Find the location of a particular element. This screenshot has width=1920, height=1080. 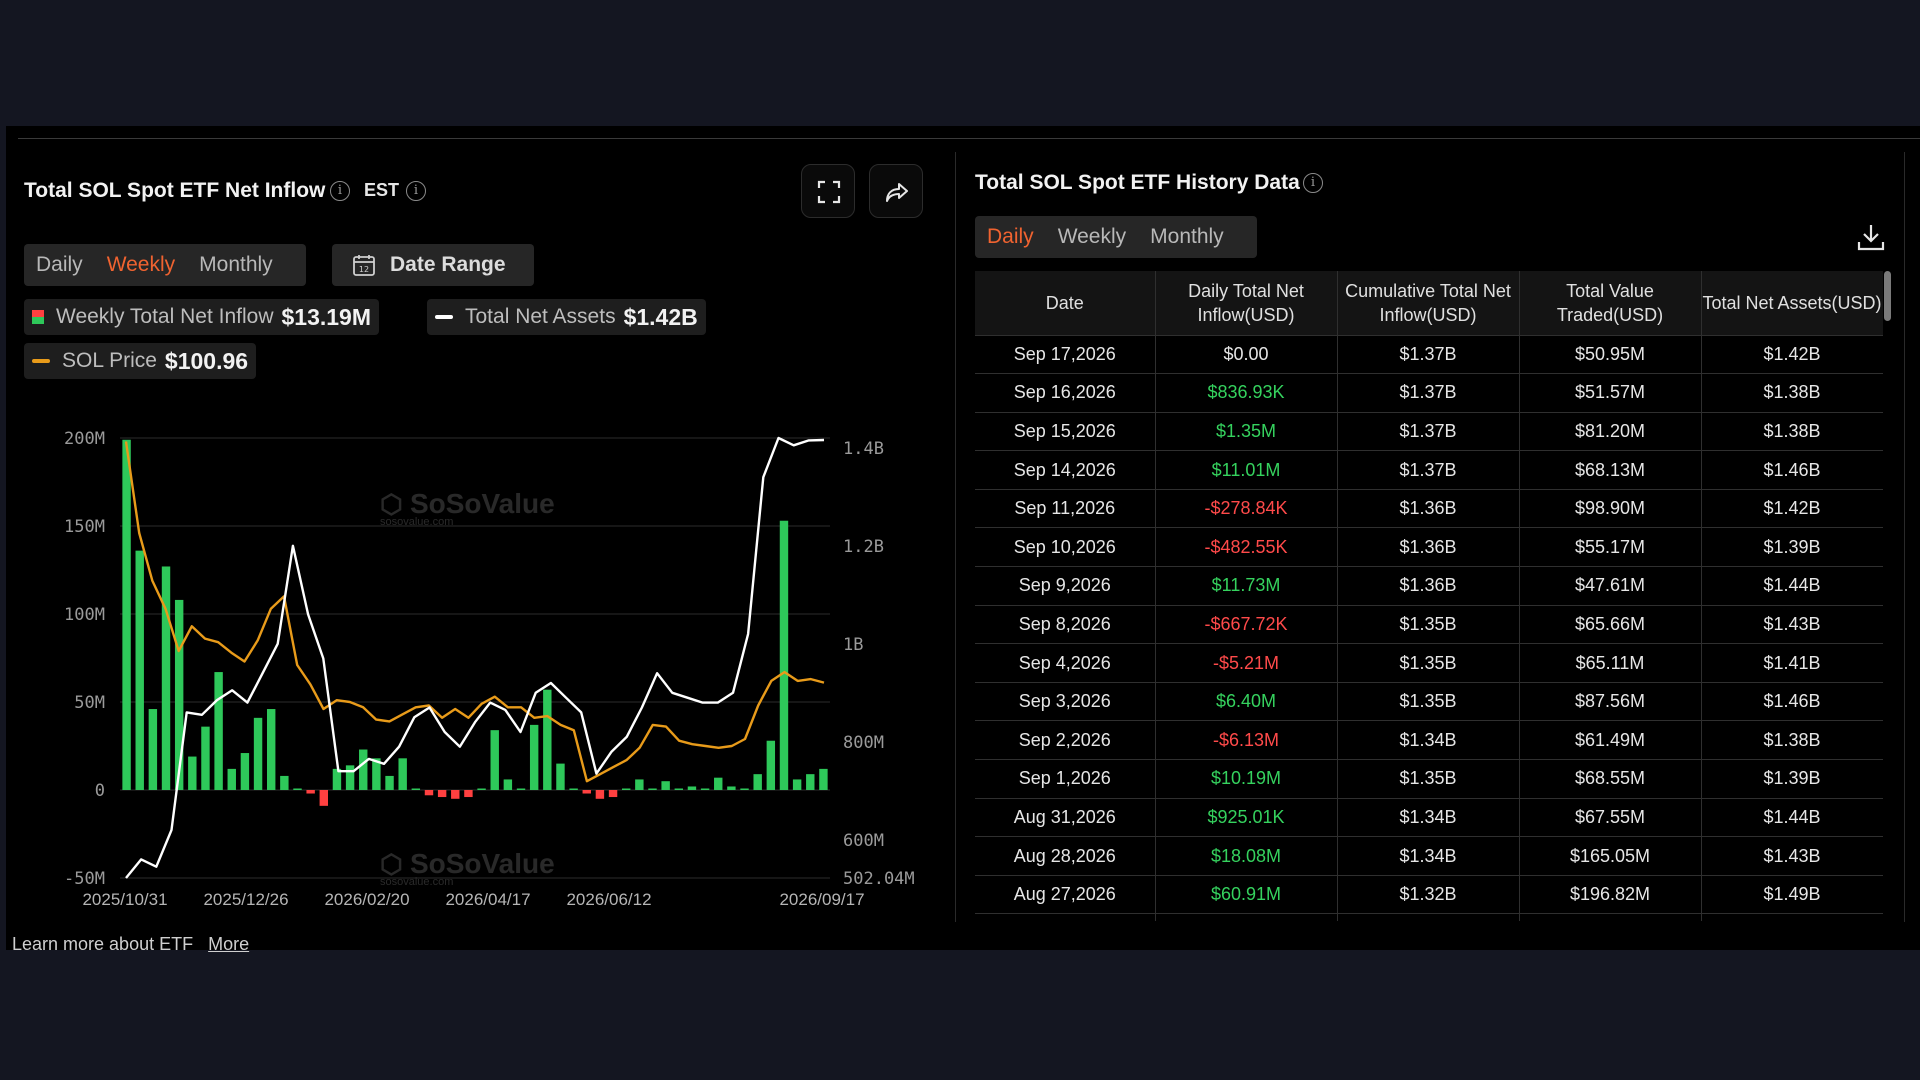

table-row: Aug 27,2026 $60.91M $1.32B $196.82M $1.49B is located at coordinates (1429, 895).